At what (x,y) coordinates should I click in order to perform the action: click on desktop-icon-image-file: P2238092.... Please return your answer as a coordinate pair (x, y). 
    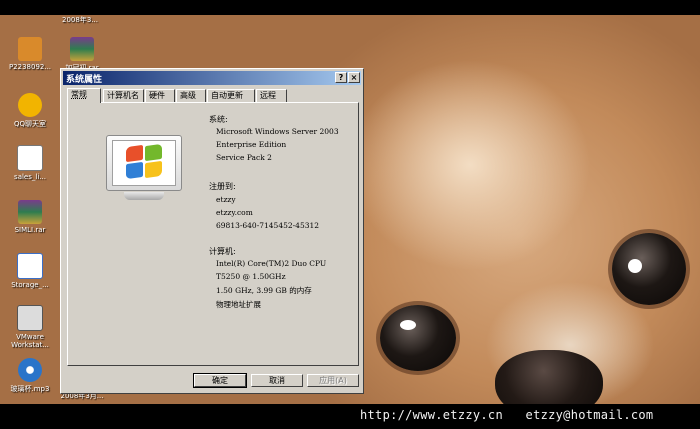
    Looking at the image, I should click on (30, 54).